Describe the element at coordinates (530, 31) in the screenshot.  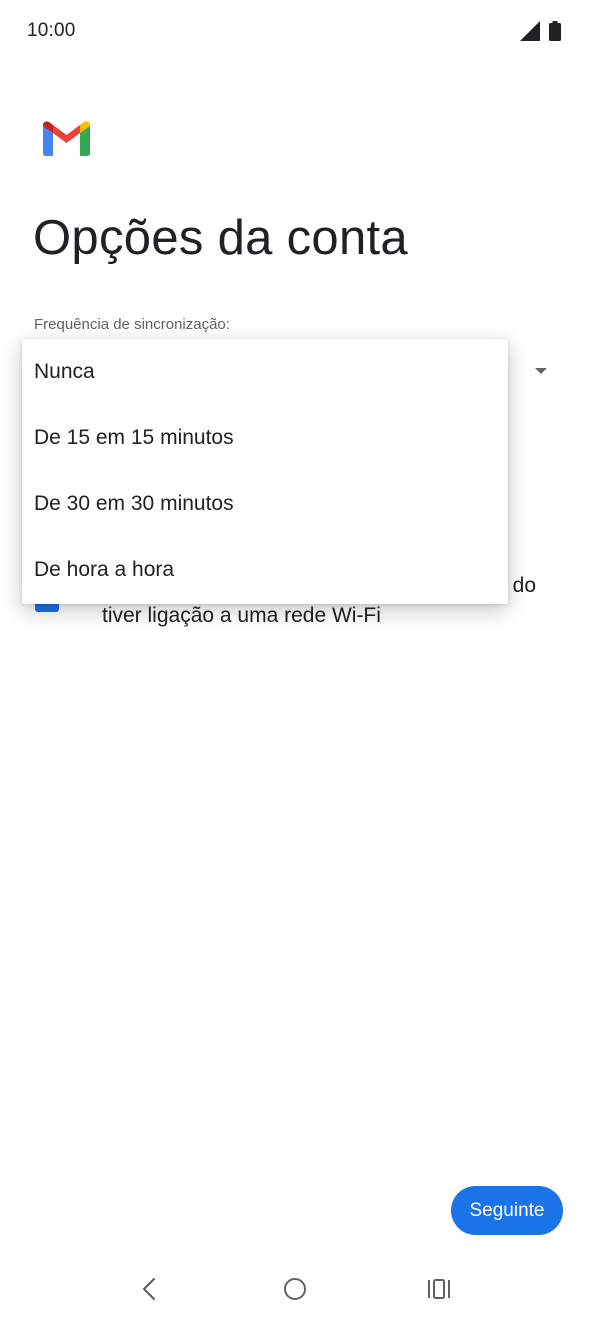
I see `signal-icon` at that location.